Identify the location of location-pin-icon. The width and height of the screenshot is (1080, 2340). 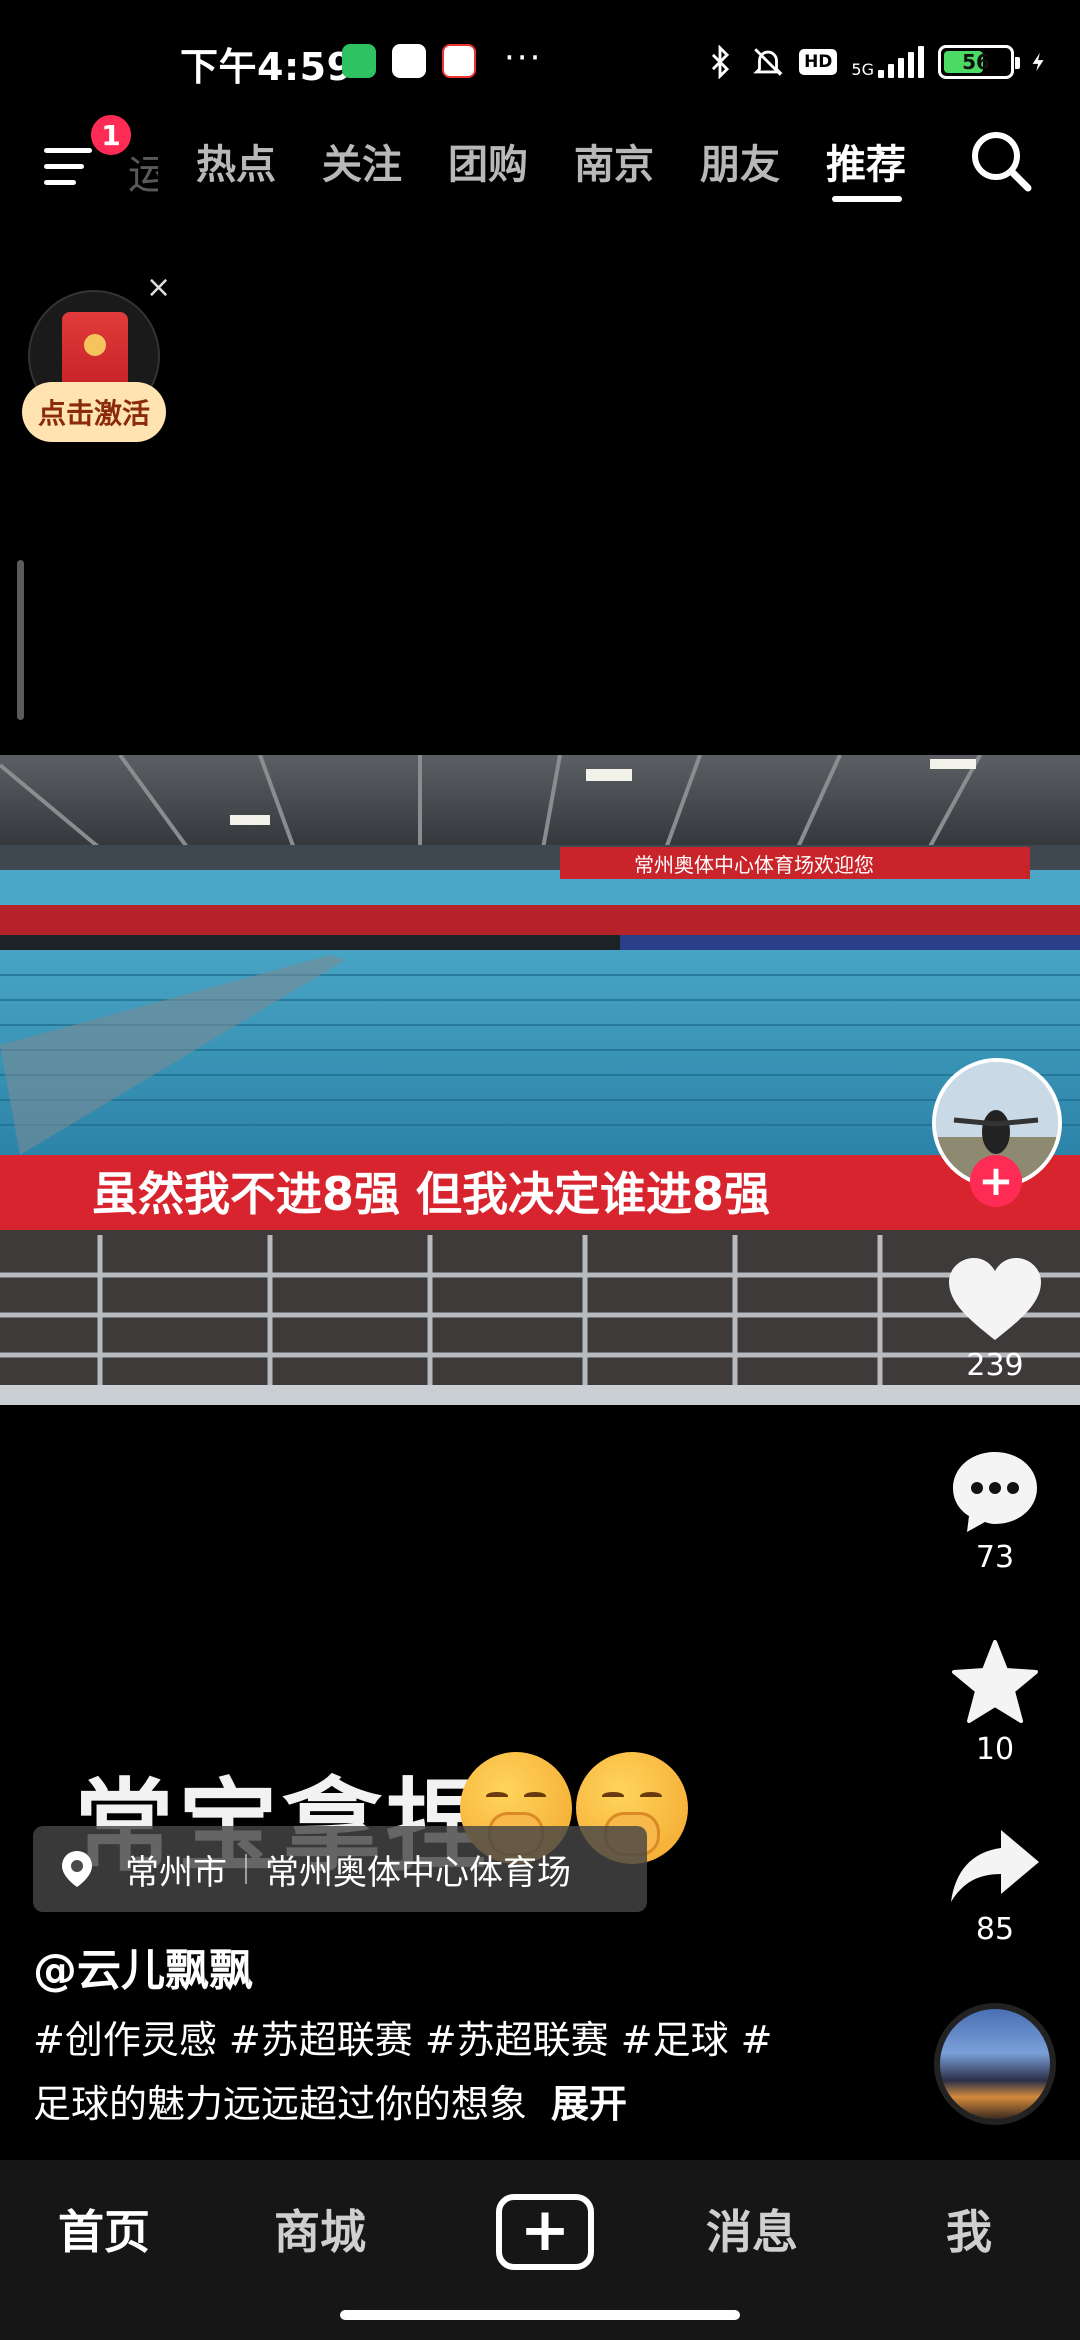
(77, 1869).